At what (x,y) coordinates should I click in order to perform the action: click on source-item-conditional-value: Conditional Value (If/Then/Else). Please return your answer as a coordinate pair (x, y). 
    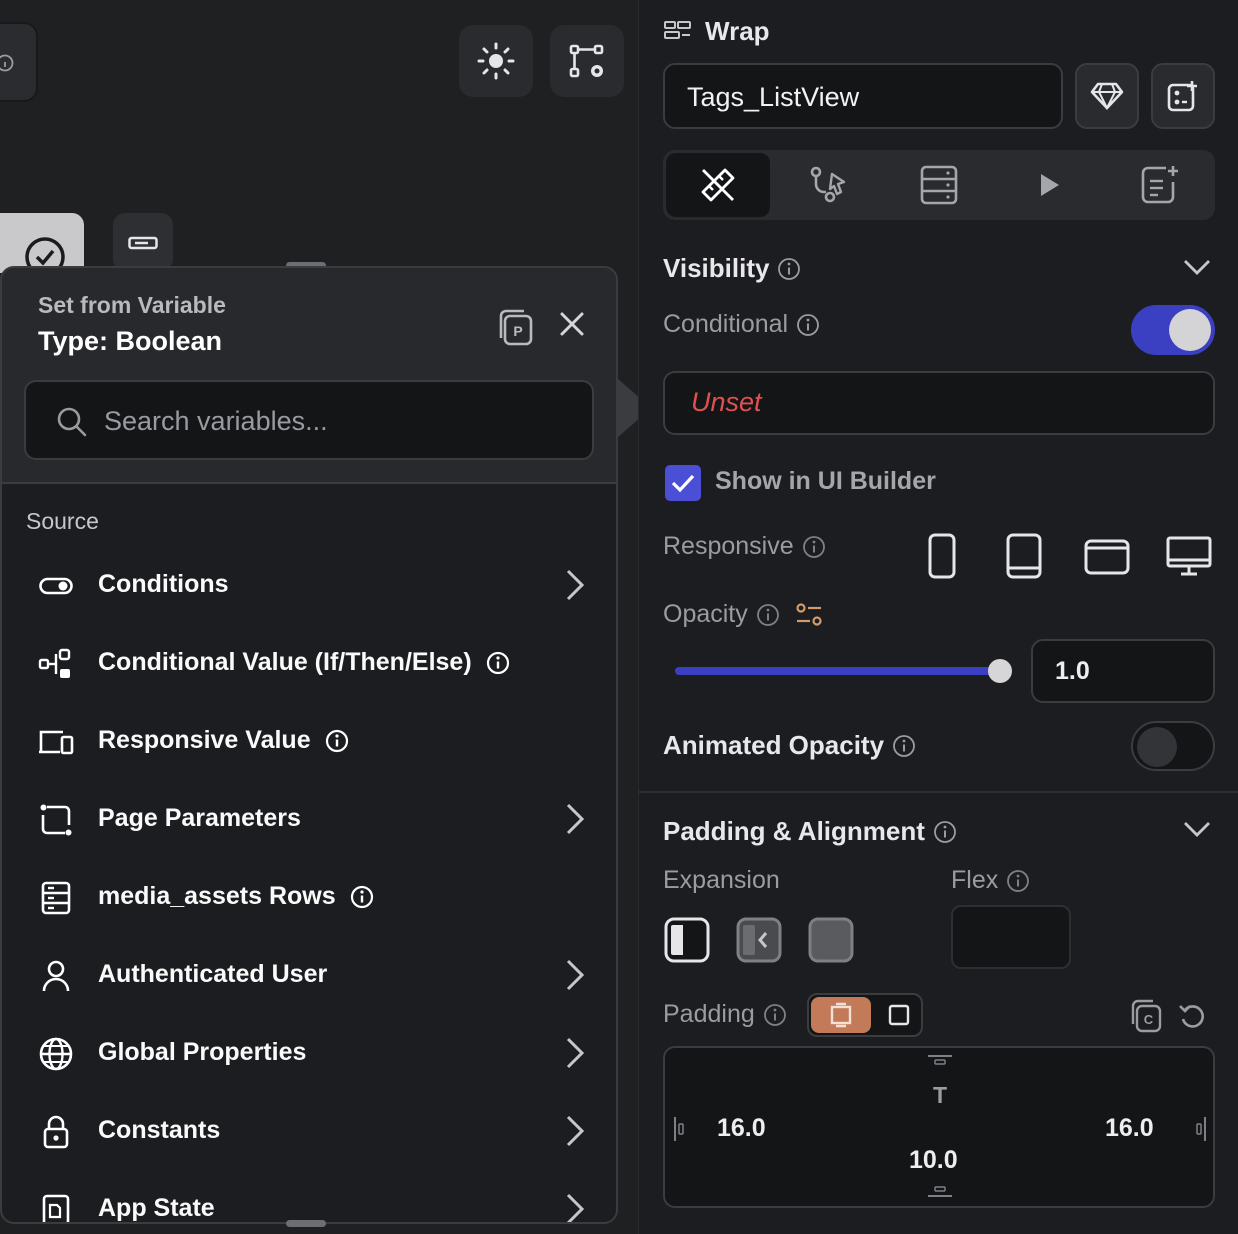
    Looking at the image, I should click on (309, 663).